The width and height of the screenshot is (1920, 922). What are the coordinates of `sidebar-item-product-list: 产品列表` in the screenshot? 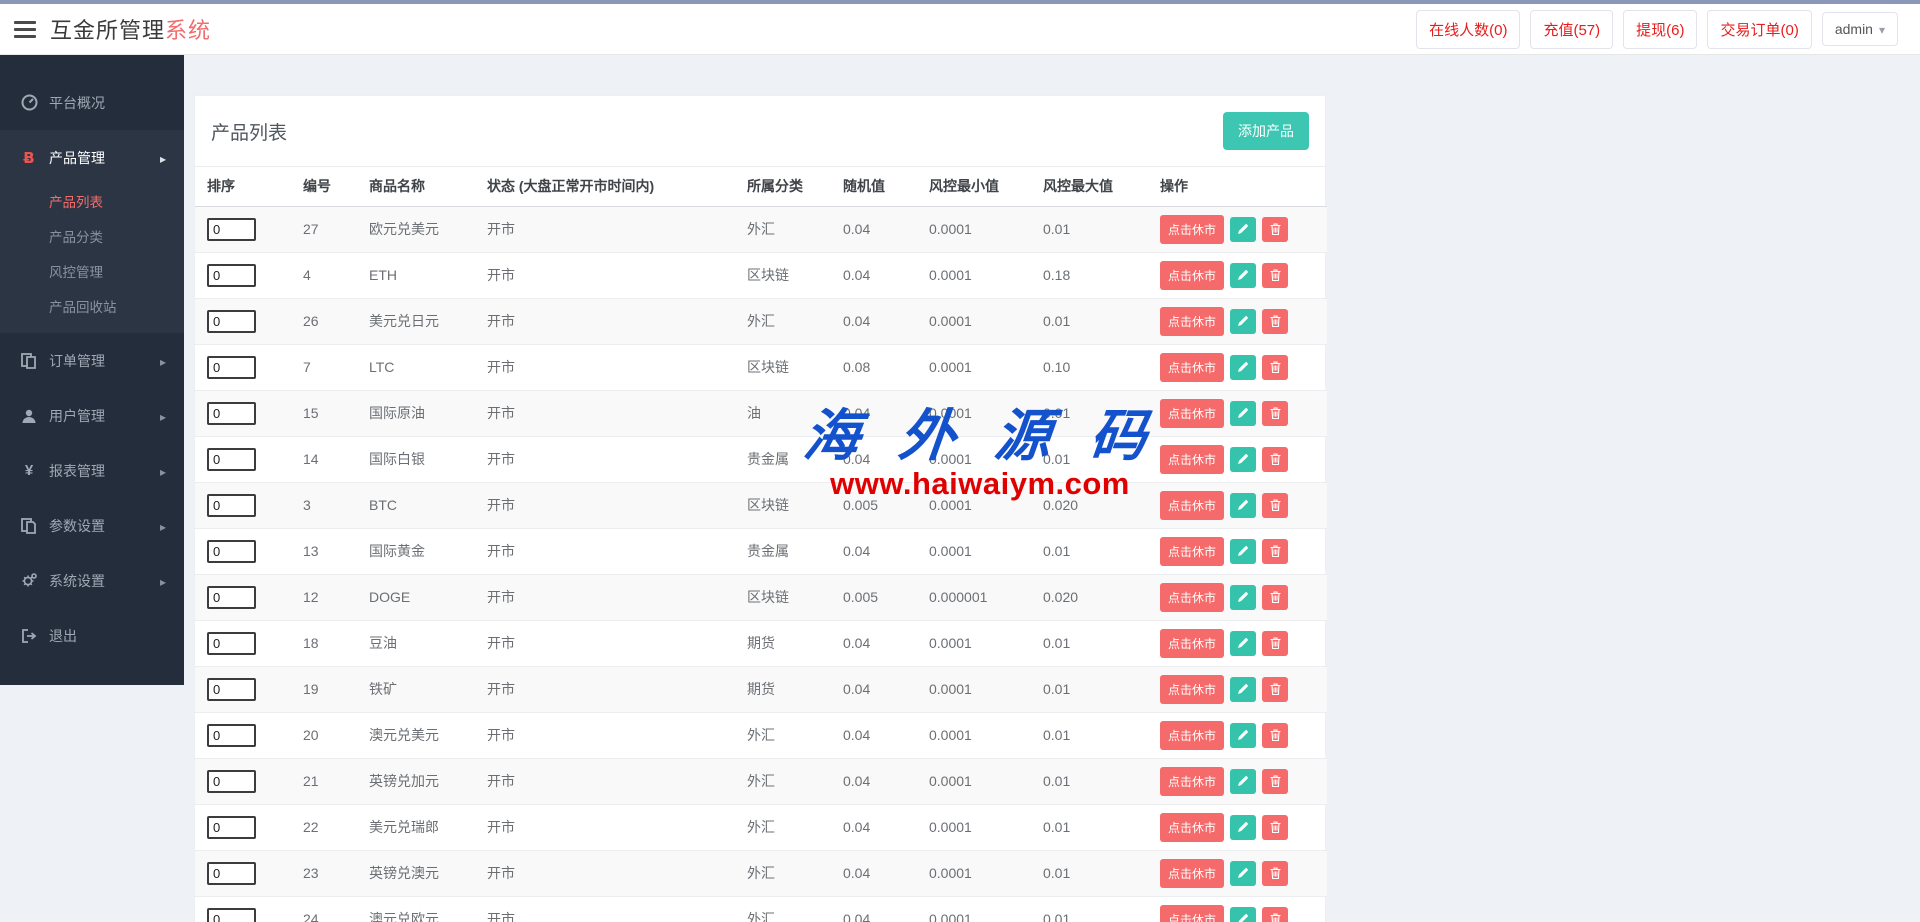 It's located at (92, 202).